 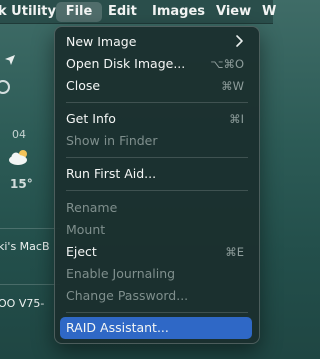 I want to click on menu-item-label: Enable Journaling, so click(x=121, y=273).